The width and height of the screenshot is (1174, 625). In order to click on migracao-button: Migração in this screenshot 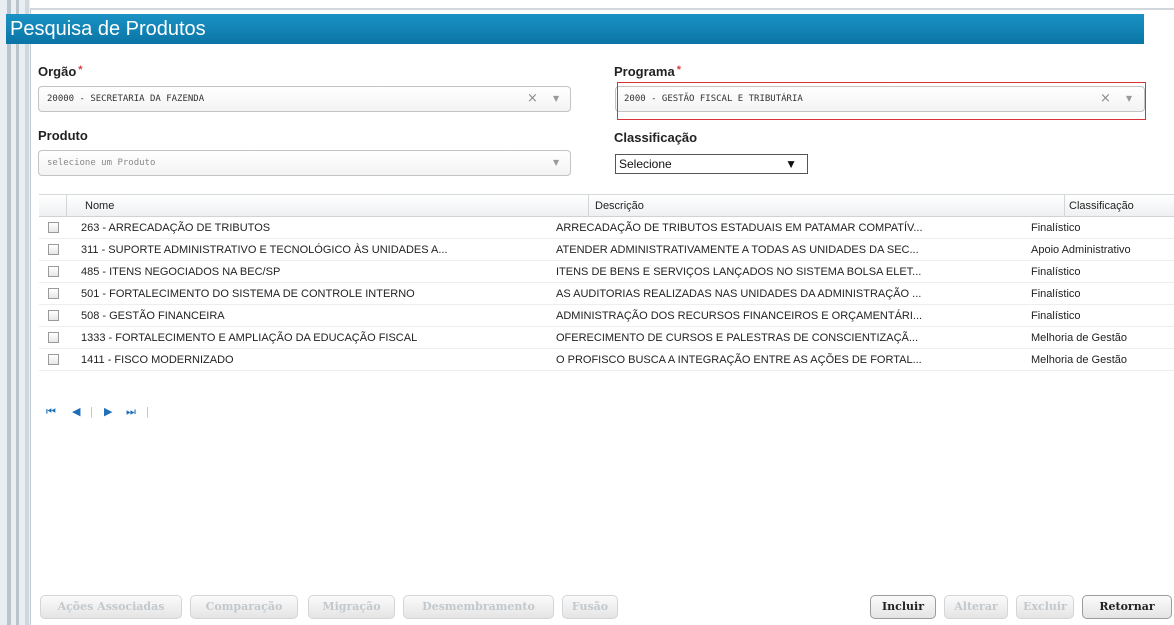, I will do `click(351, 607)`.